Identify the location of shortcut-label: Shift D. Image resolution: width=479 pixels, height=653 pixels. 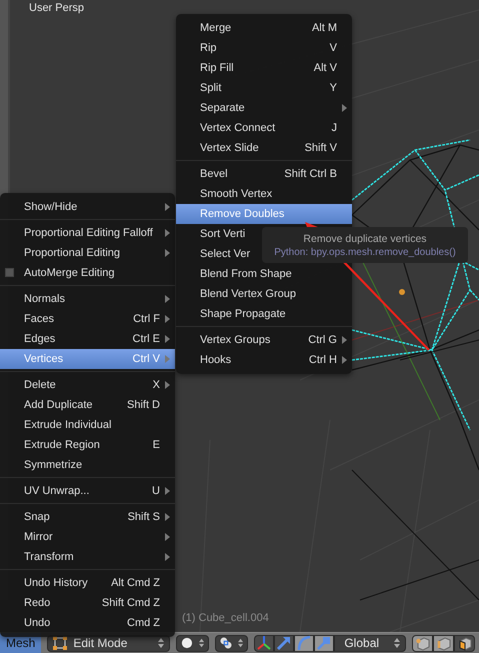
(143, 405).